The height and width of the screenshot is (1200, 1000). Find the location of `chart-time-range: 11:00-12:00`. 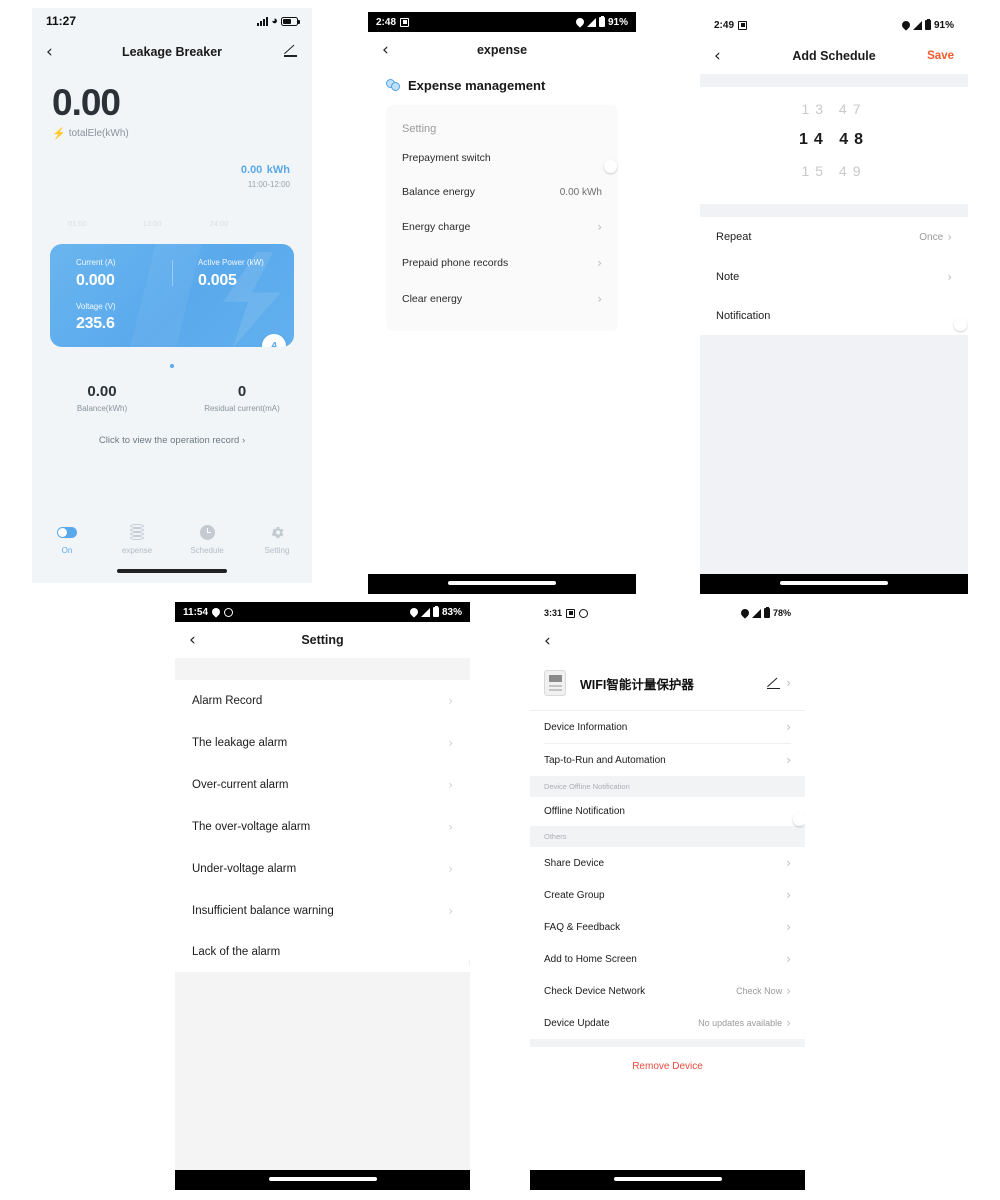

chart-time-range: 11:00-12:00 is located at coordinates (268, 184).